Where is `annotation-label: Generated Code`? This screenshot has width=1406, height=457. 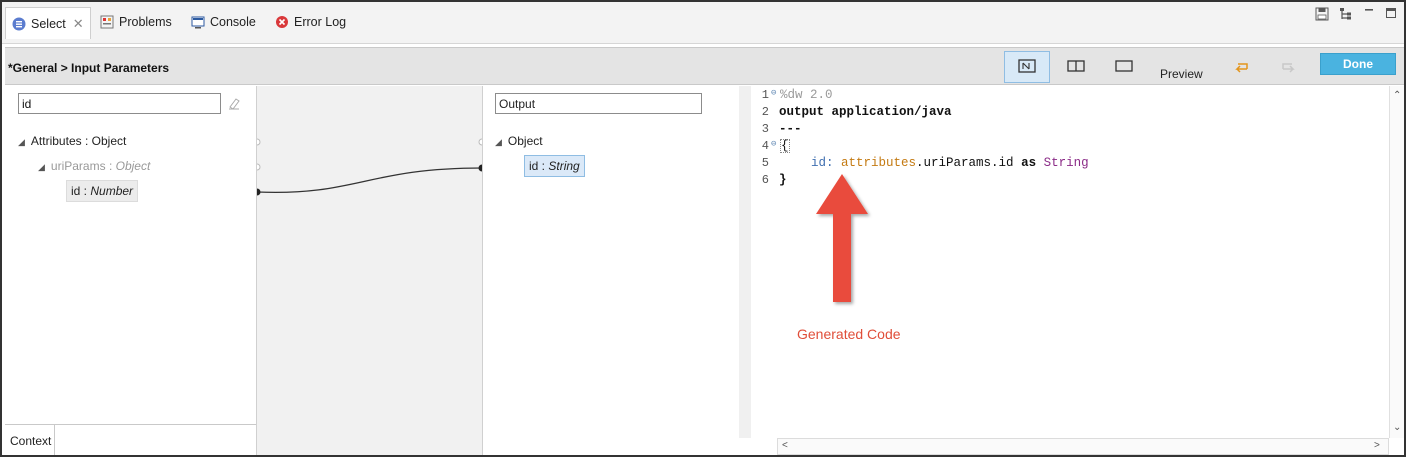 annotation-label: Generated Code is located at coordinates (849, 334).